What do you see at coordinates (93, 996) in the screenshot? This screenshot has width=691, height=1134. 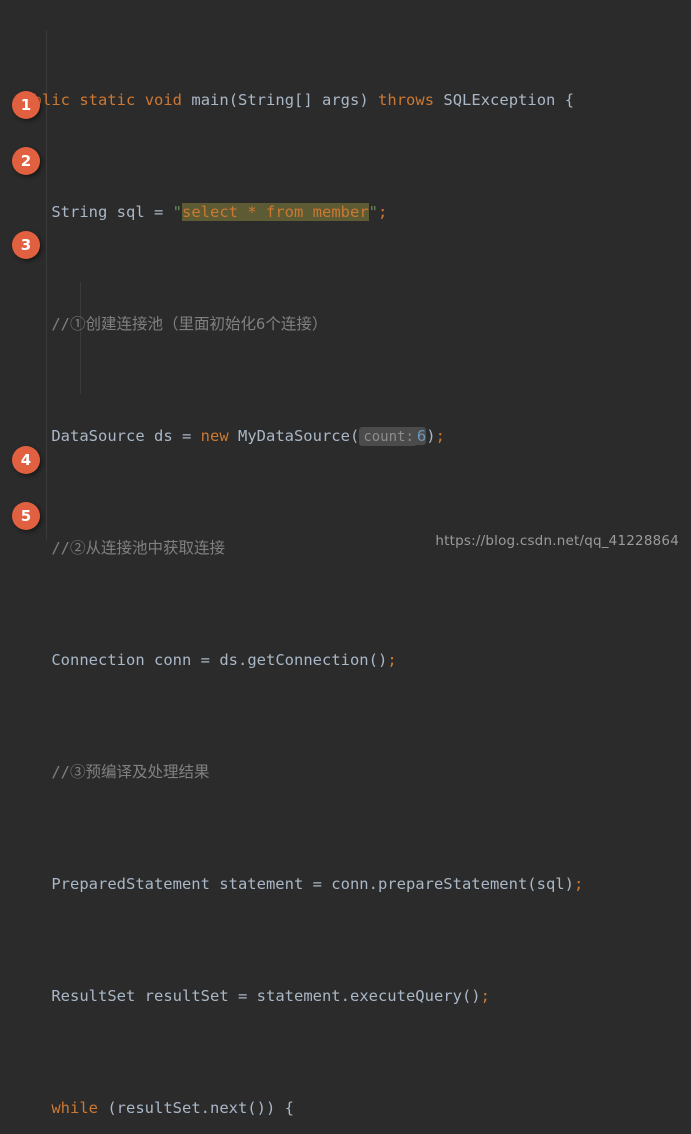 I see `type-resultset: ResultSet` at bounding box center [93, 996].